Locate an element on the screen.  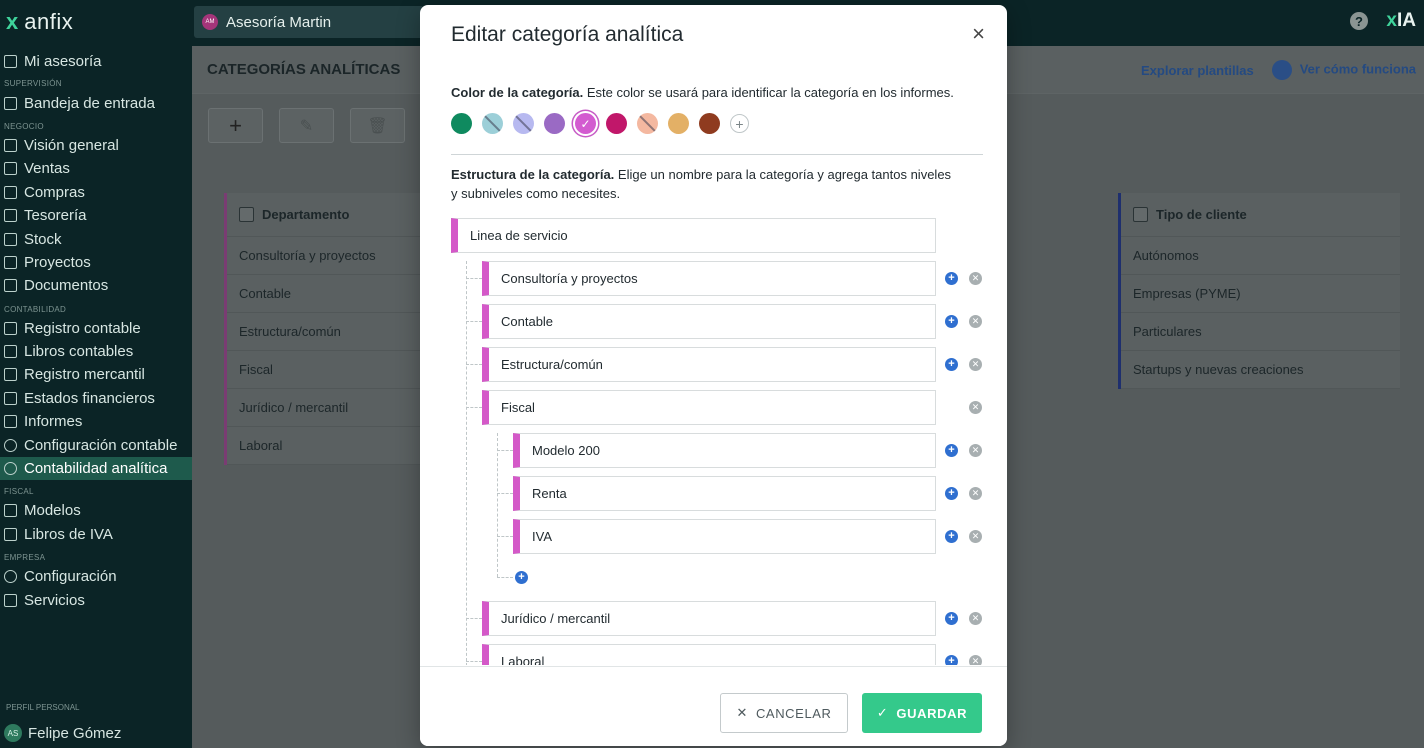
card-row: Empresas (PYME) is located at coordinates (1260, 294).